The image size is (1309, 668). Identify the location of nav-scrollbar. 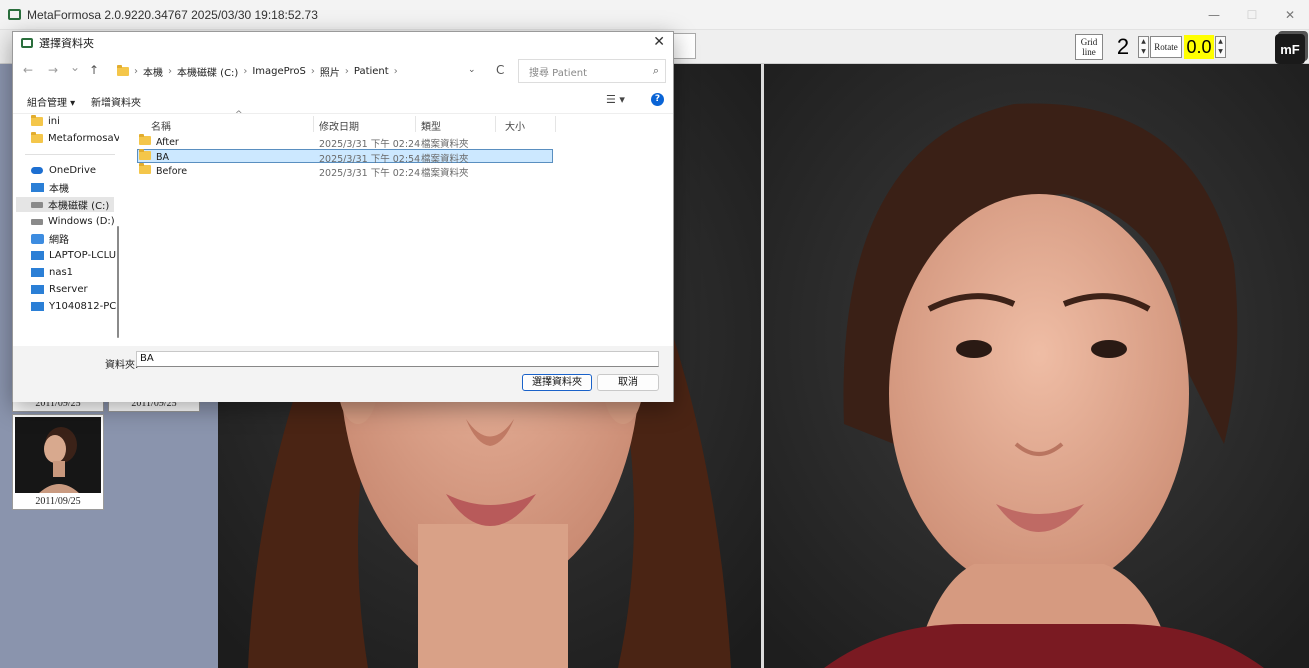
(118, 282).